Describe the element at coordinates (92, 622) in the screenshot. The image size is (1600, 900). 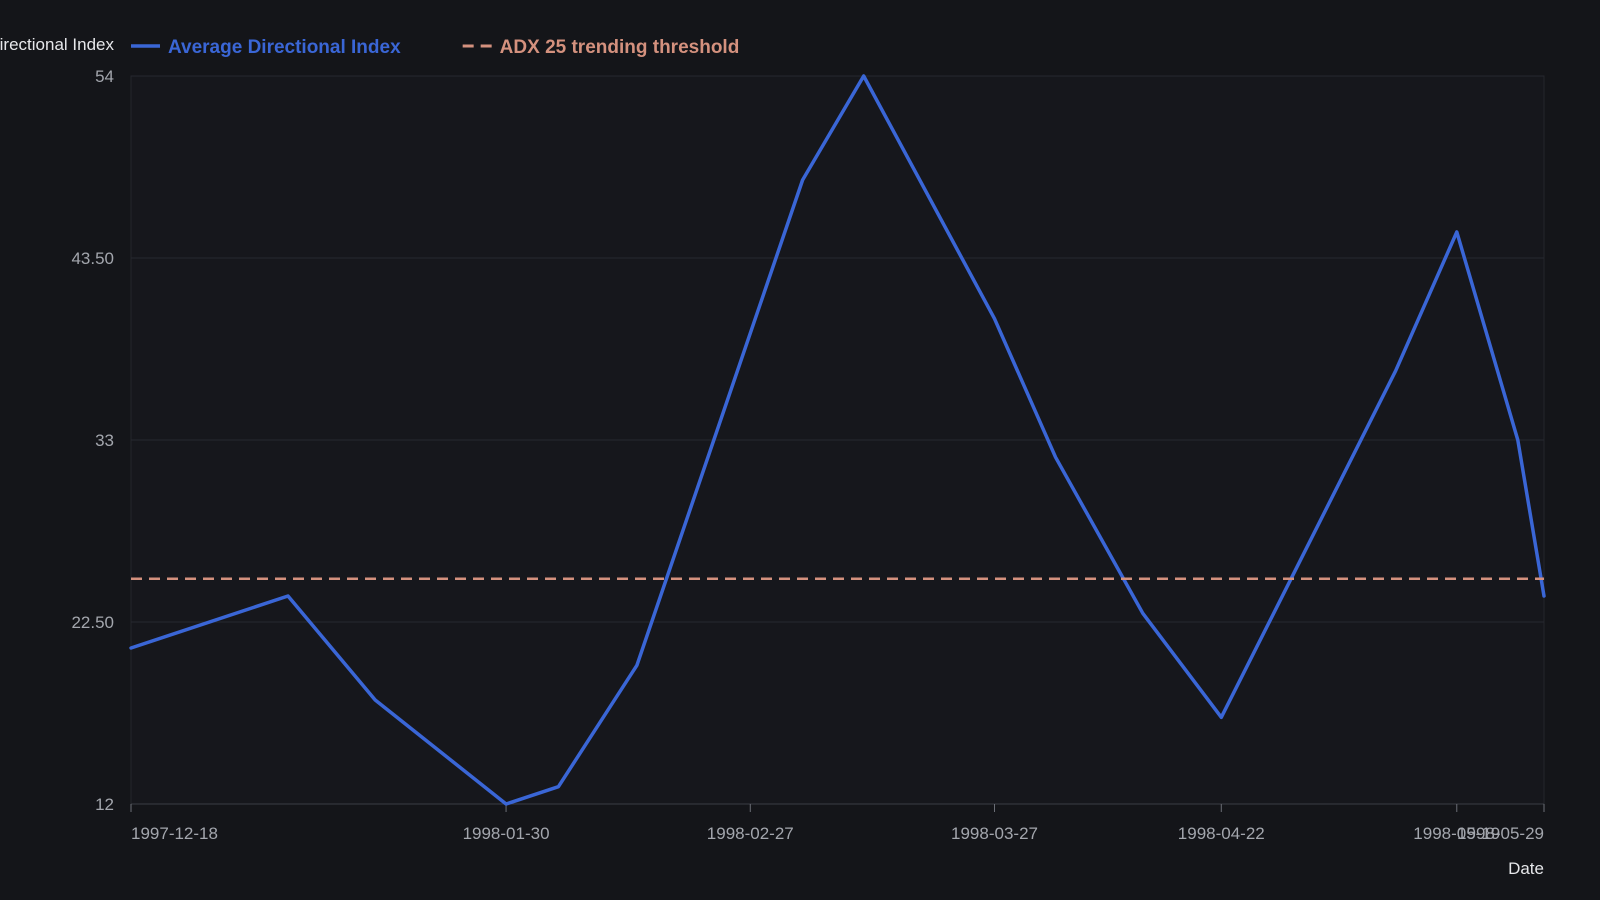
I see `y-tick-label: 22.50` at that location.